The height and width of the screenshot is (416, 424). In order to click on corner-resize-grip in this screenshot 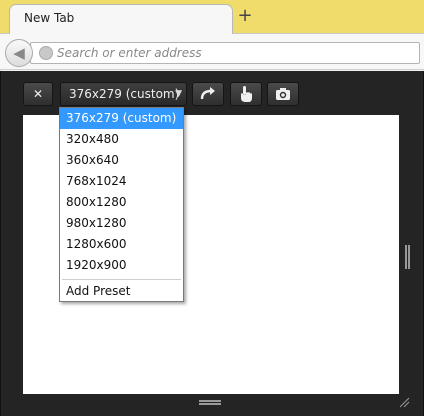, I will do `click(404, 400)`.